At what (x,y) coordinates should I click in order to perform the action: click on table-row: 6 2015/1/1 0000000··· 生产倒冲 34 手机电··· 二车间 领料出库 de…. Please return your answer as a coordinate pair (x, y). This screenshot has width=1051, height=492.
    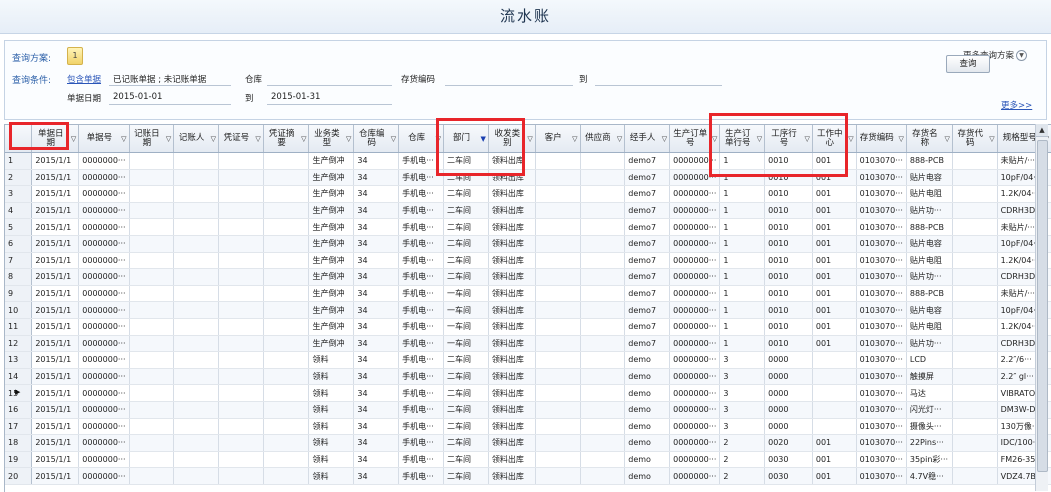
    Looking at the image, I should click on (528, 244).